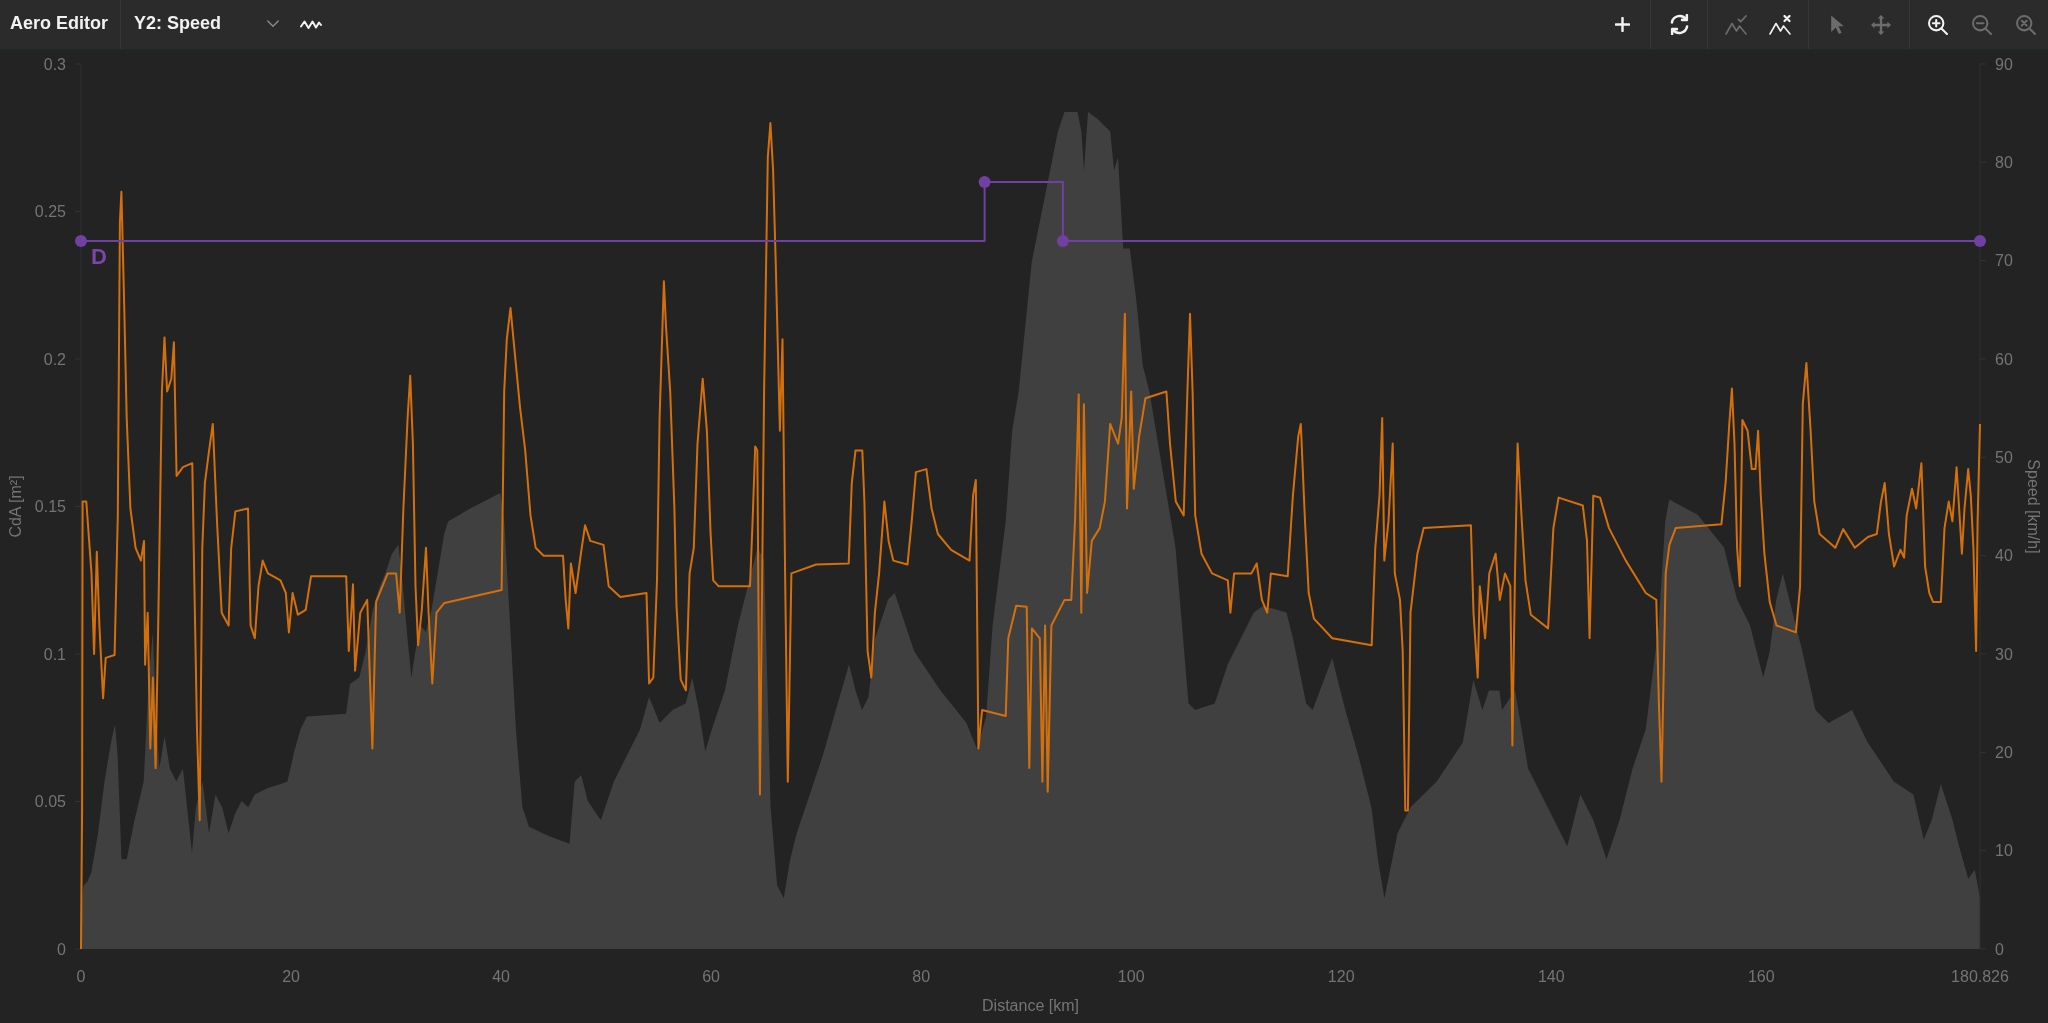  Describe the element at coordinates (2026, 24) in the screenshot. I see `magnifier-x-icon` at that location.